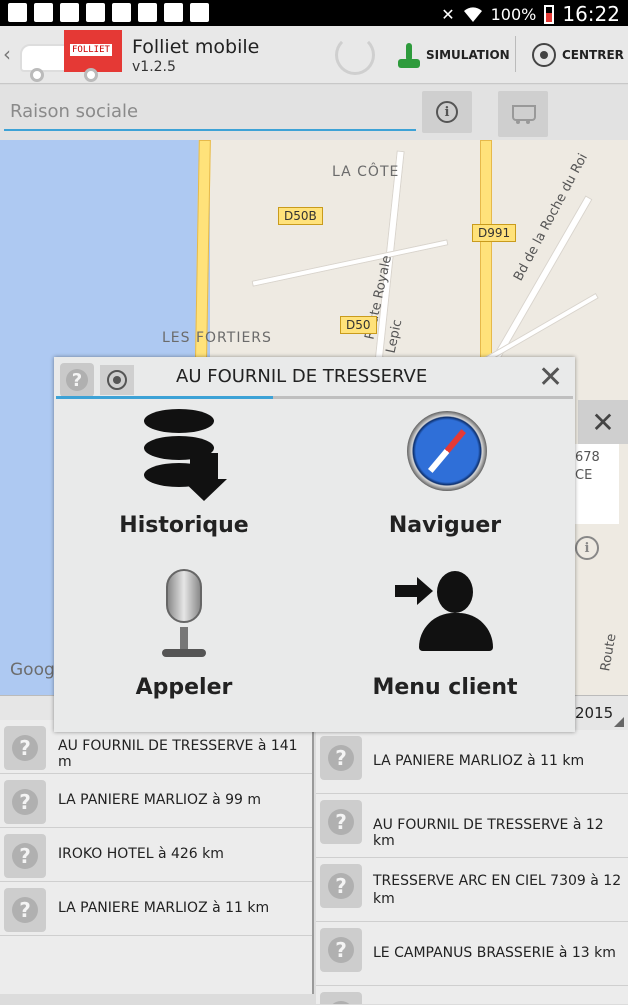 Image resolution: width=628 pixels, height=1005 pixels. Describe the element at coordinates (593, 55) in the screenshot. I see `centrer-label: CENTRER` at that location.